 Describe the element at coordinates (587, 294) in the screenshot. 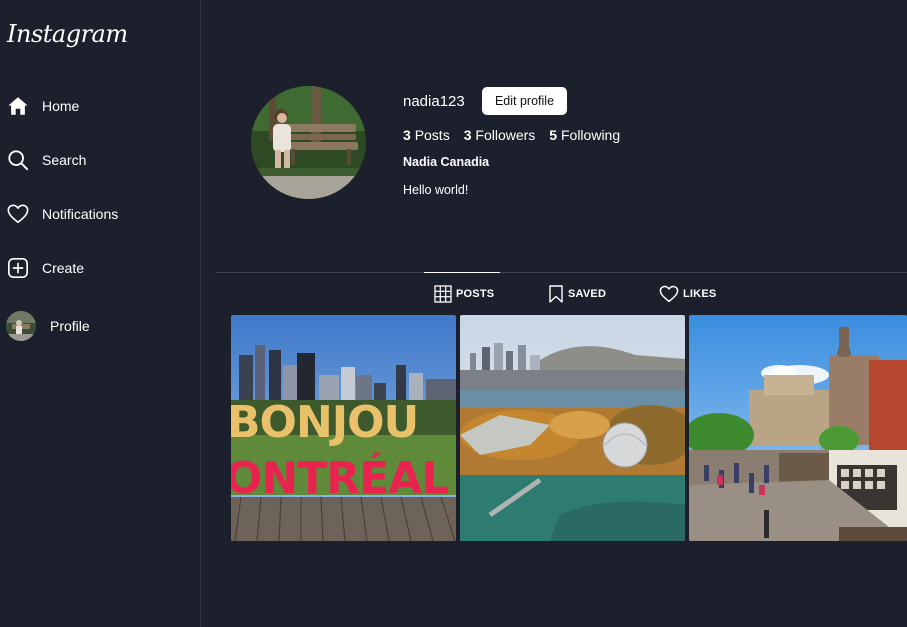

I see `tab-label: SAVED` at that location.